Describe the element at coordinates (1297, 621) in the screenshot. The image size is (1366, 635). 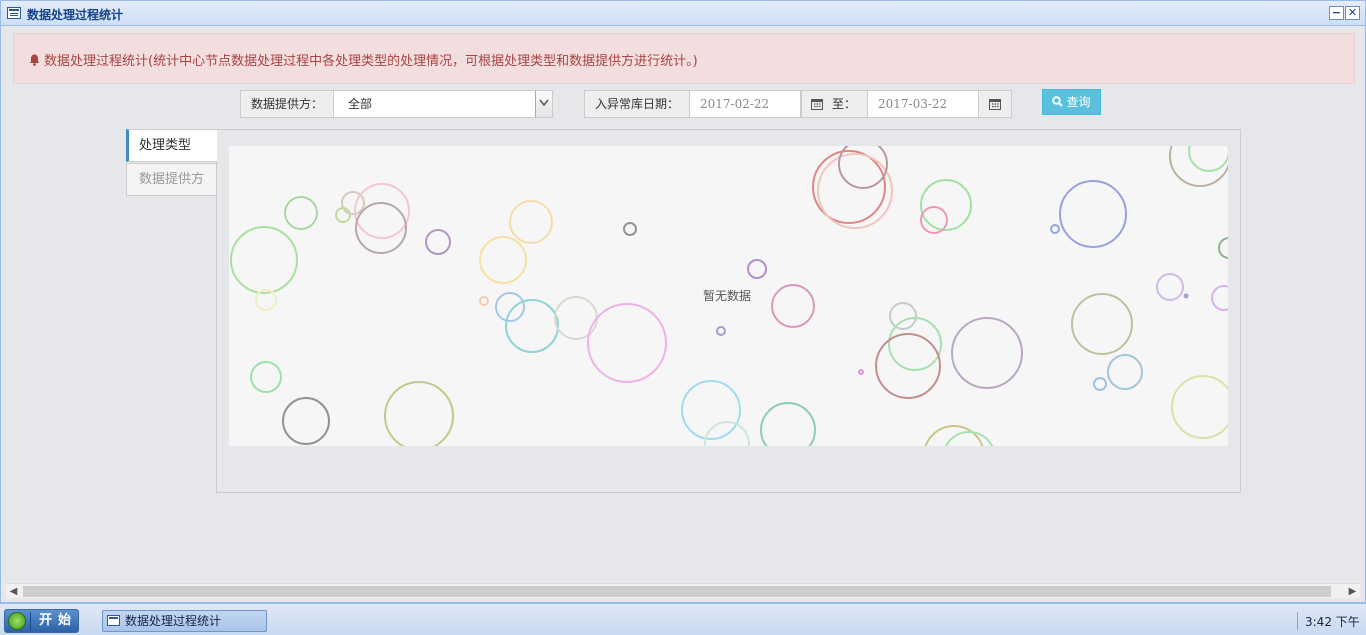
I see `tray-separator` at that location.